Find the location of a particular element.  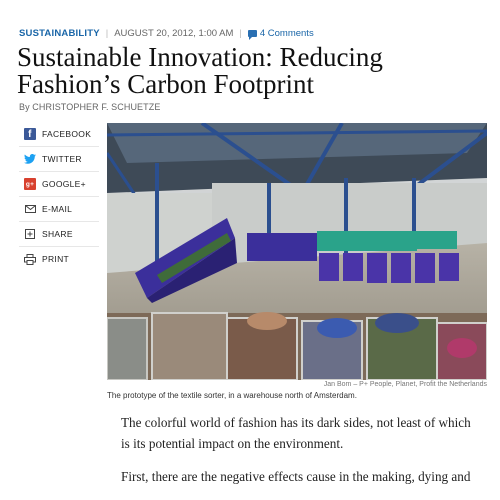

email-icon is located at coordinates (30, 209).